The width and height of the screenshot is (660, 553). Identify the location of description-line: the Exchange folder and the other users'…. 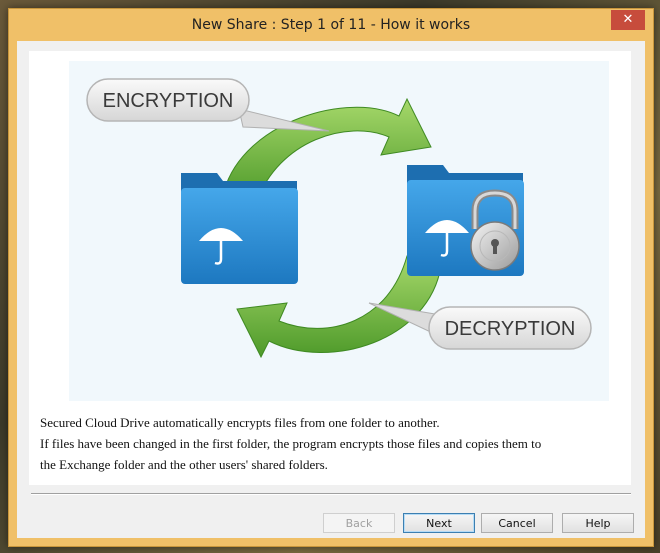
(184, 464).